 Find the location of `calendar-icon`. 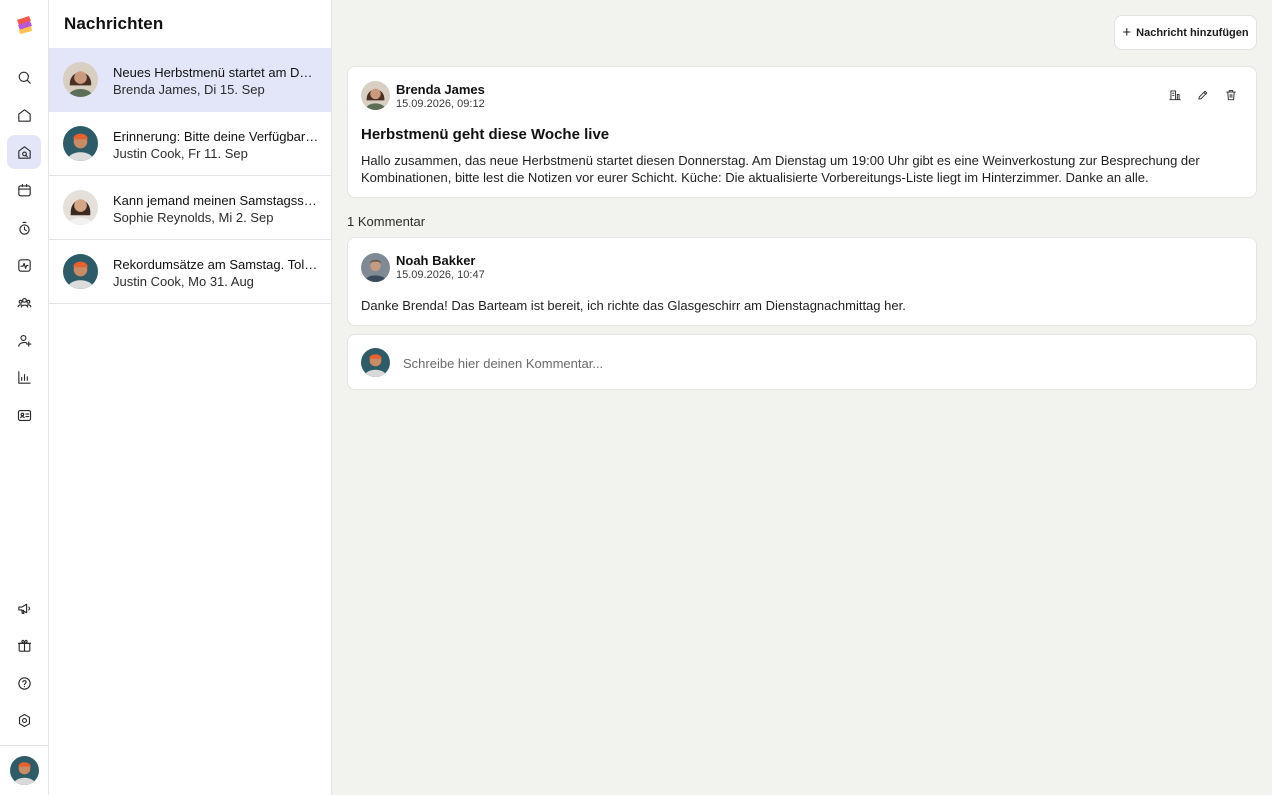

calendar-icon is located at coordinates (24, 190).